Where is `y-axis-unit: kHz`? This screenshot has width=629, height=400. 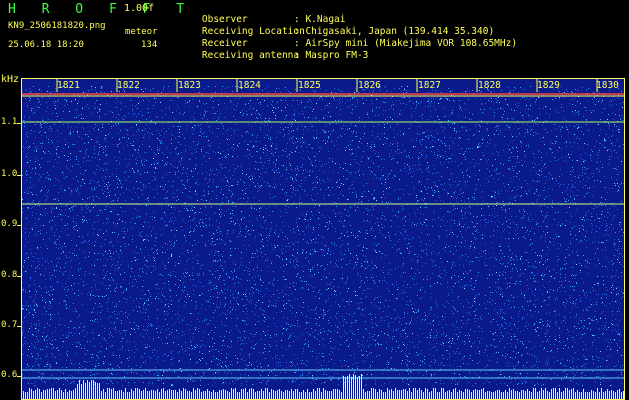
y-axis-unit: kHz is located at coordinates (10, 79).